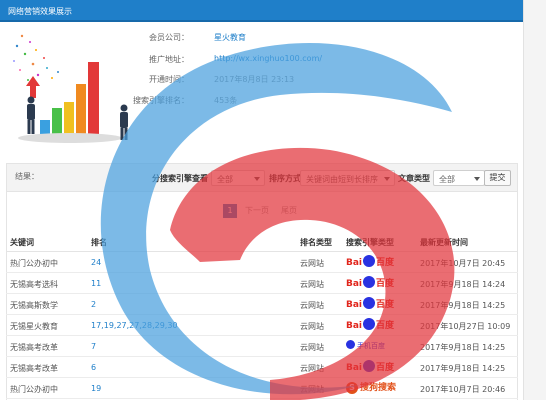  I want to click on col-keyword: 关键词, so click(22, 242).